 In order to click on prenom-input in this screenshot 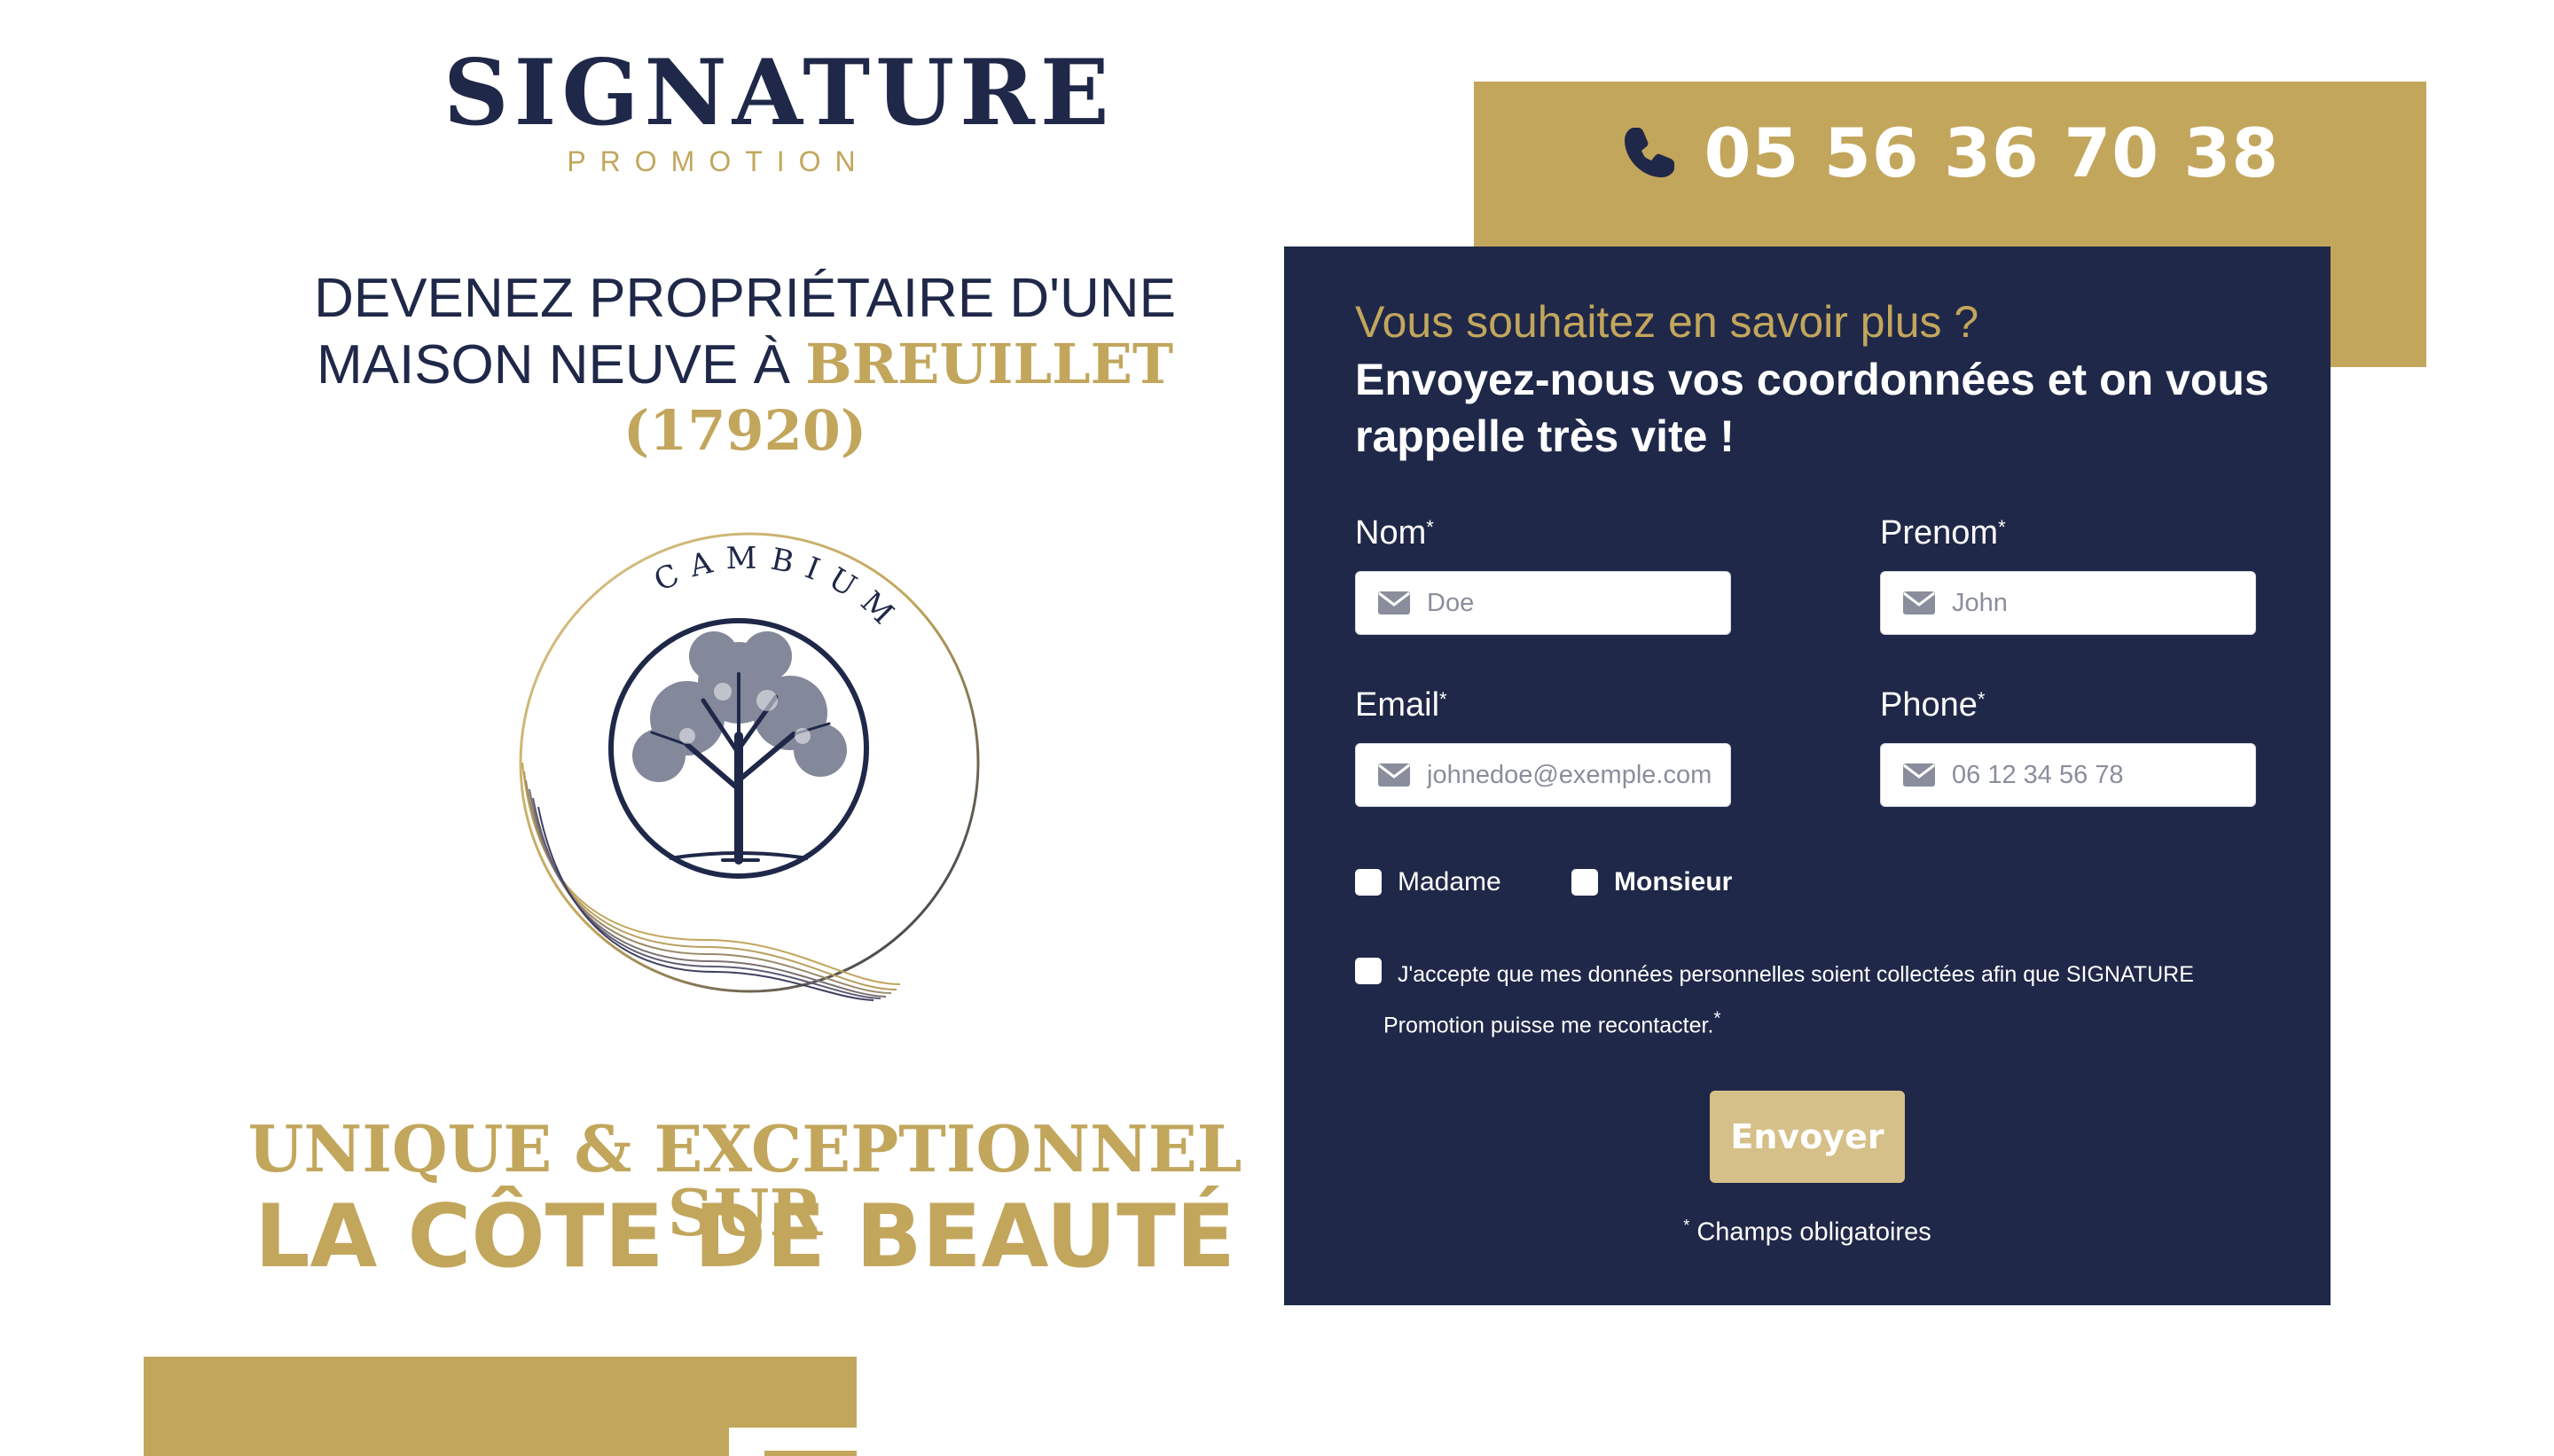, I will do `click(2098, 603)`.